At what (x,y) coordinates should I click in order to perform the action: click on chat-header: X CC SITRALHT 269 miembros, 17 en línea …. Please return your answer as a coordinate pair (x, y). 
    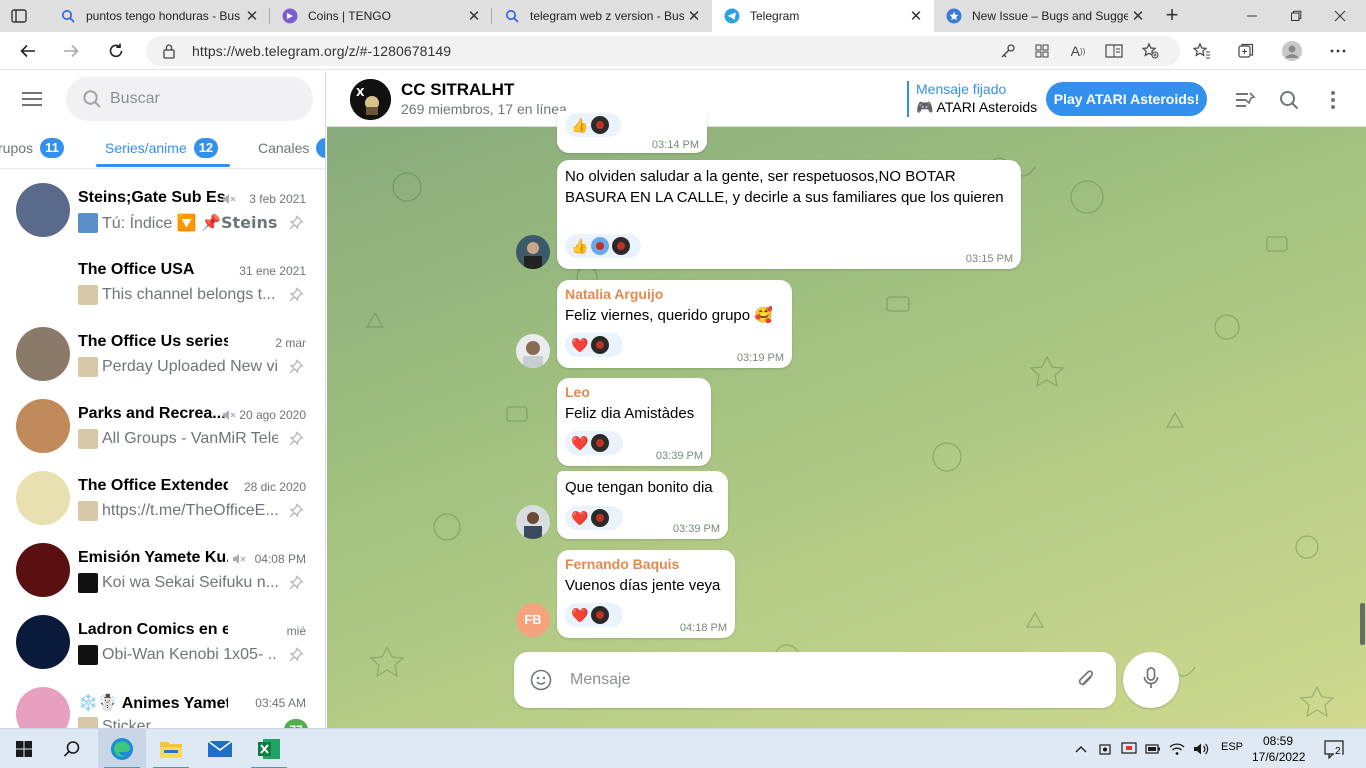
    Looking at the image, I should click on (846, 99).